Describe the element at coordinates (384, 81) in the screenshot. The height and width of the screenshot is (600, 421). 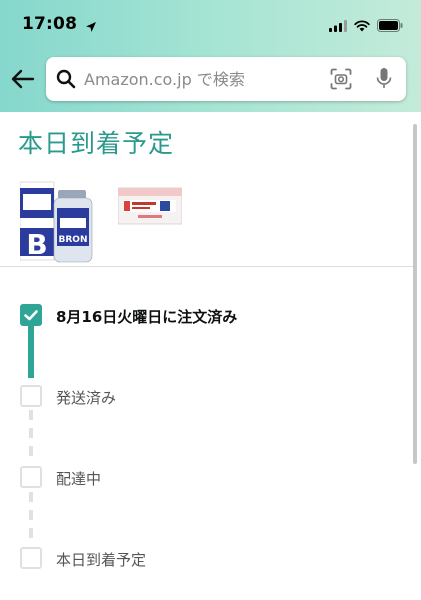
I see `microphone-icon` at that location.